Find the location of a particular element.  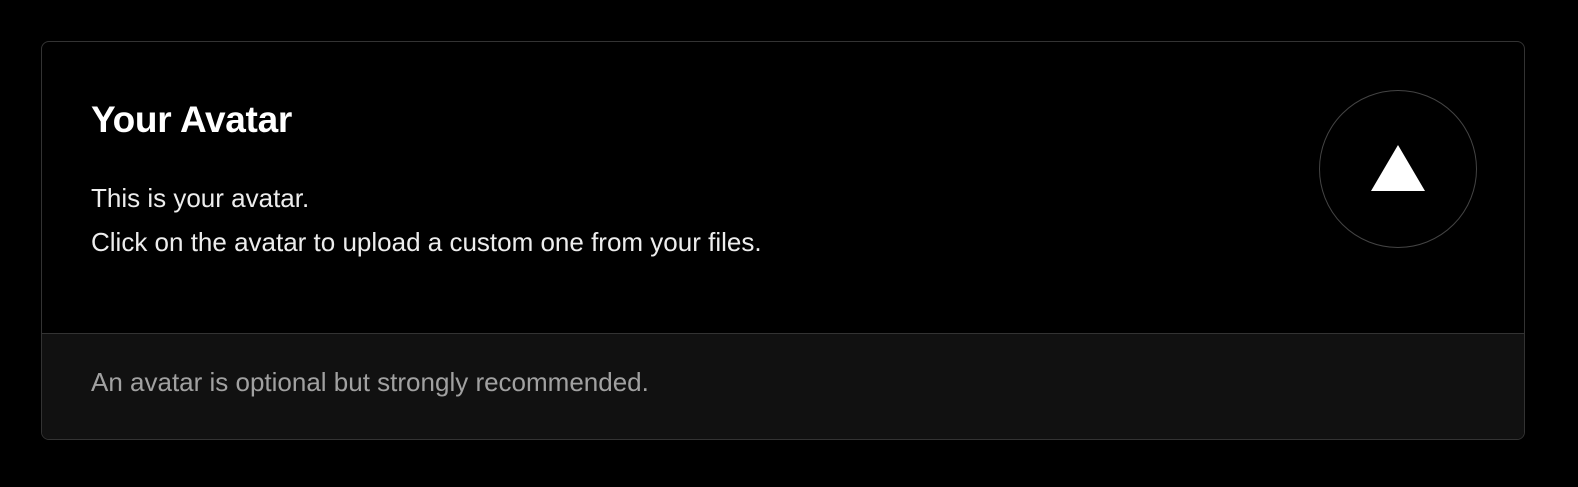

description-line-1: This is your avatar. is located at coordinates (200, 198).